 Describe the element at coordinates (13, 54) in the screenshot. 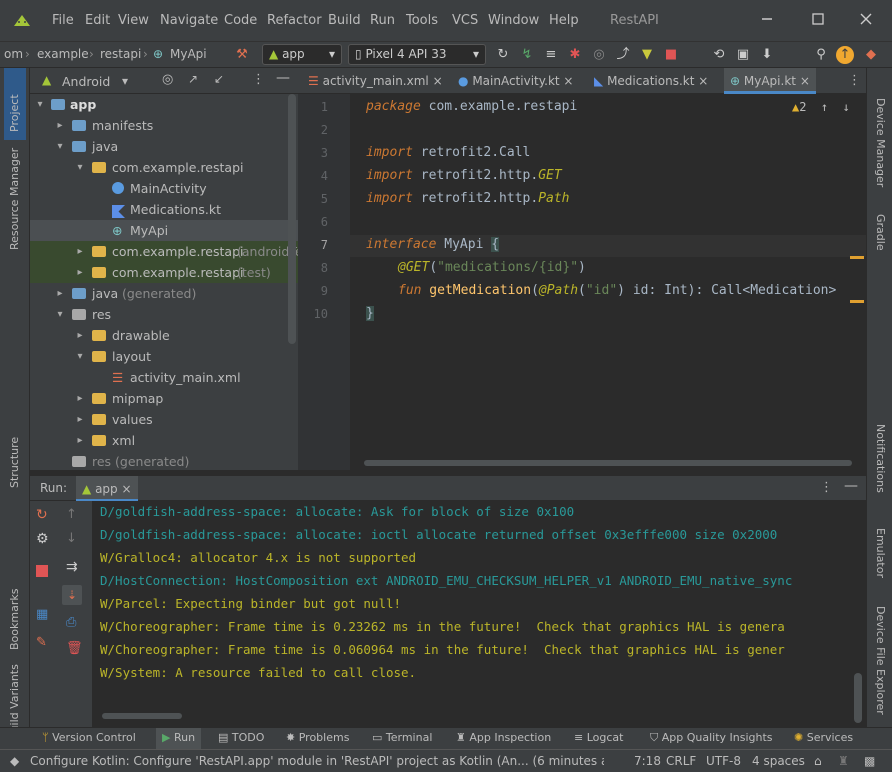

I see `breadcrumb-module: om` at that location.